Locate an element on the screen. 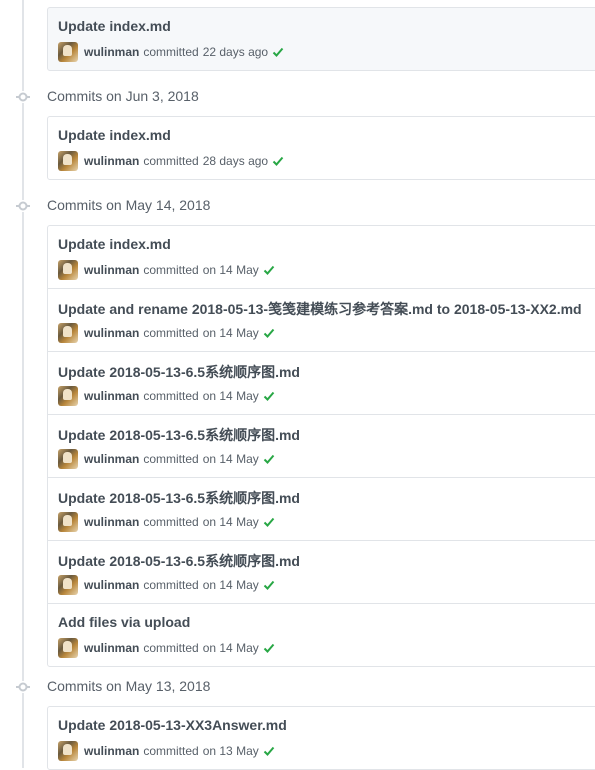 The image size is (595, 770). commit-meta: wulinman committed 28 days ago is located at coordinates (171, 161).